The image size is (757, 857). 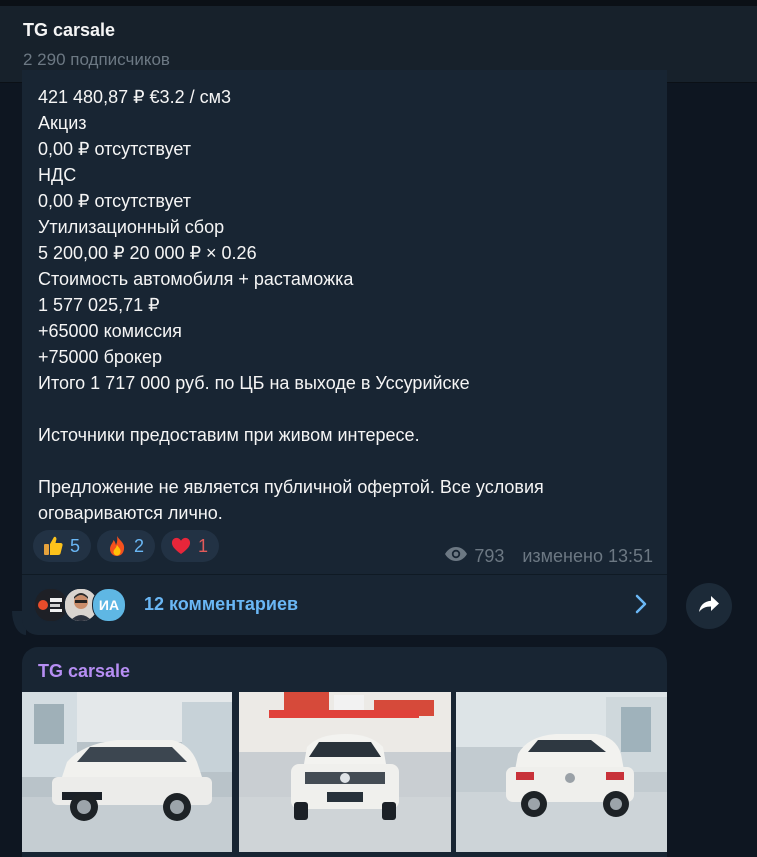 I want to click on comments-label: 12 комментариев, so click(x=221, y=604).